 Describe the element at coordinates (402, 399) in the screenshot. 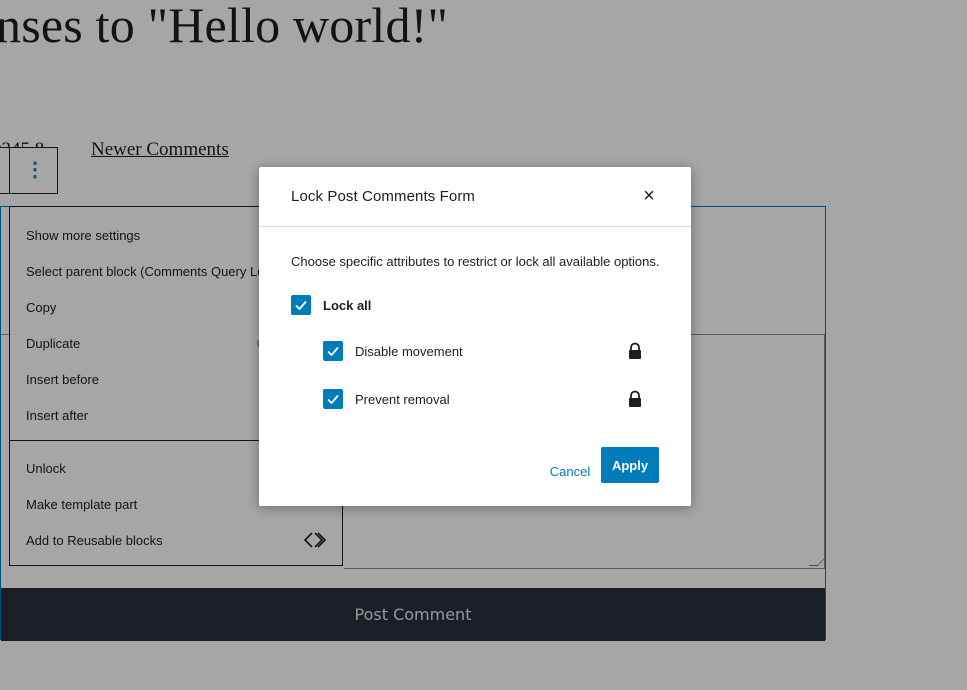

I see `prevent-removal-label: Prevent removal` at that location.